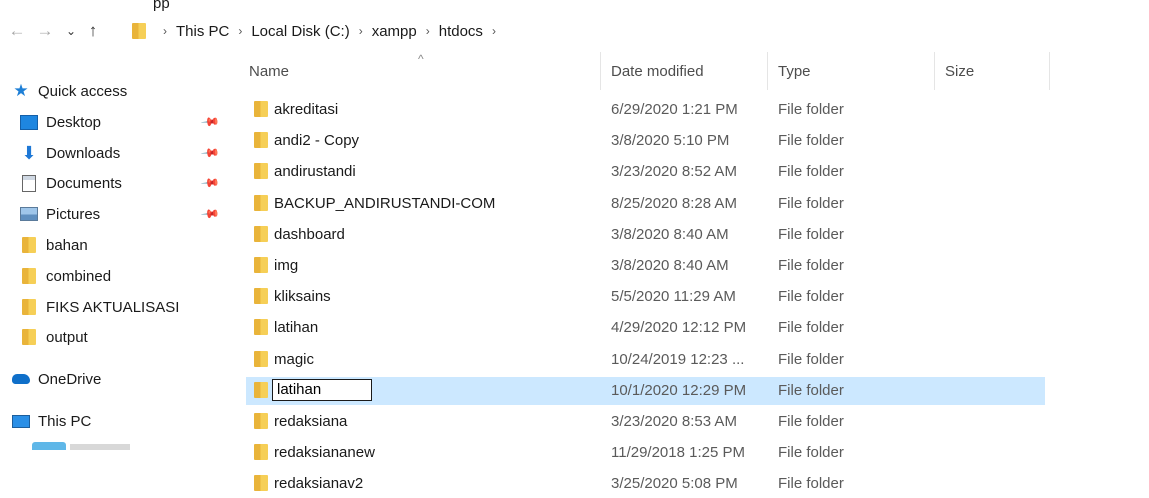 The image size is (1149, 498). What do you see at coordinates (673, 297) in the screenshot?
I see `date-modified: 5/5/2020 11:29 AM` at bounding box center [673, 297].